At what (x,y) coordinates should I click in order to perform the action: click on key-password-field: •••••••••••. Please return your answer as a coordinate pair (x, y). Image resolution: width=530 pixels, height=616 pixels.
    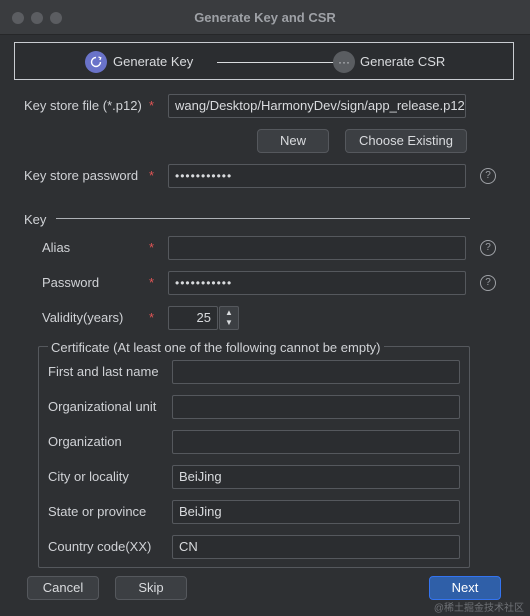
    Looking at the image, I should click on (317, 283).